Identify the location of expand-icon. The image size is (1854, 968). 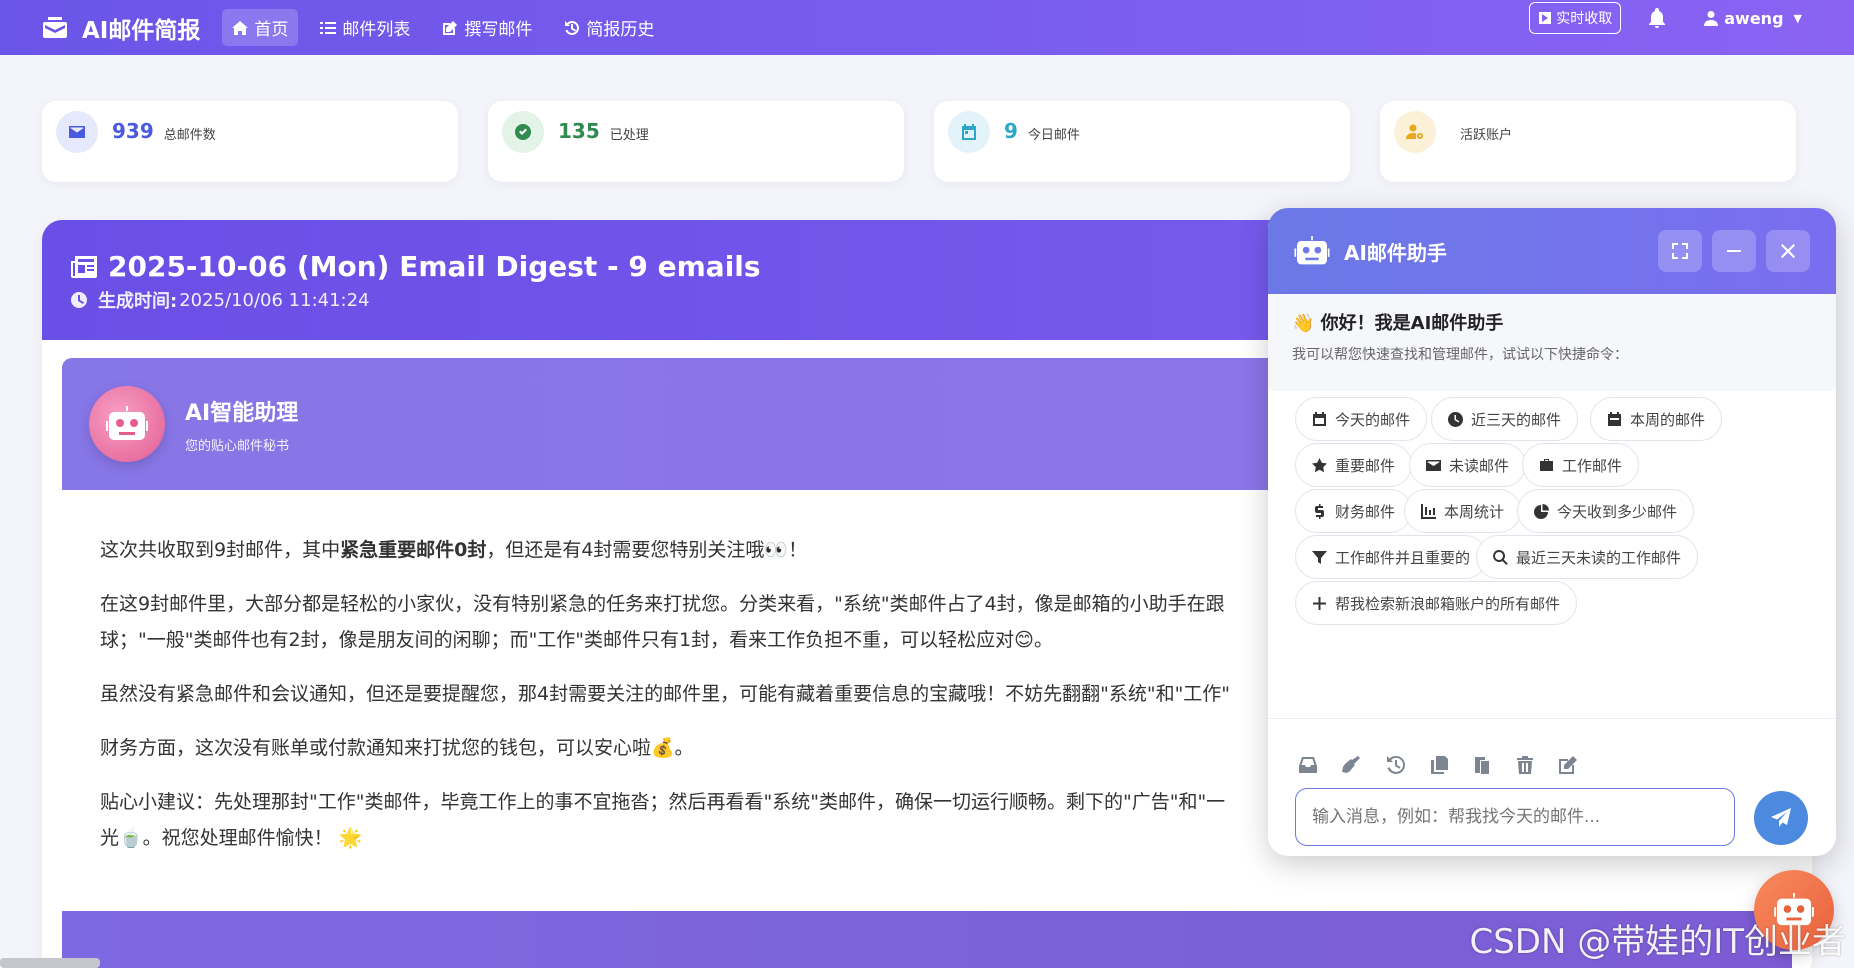
(1680, 251).